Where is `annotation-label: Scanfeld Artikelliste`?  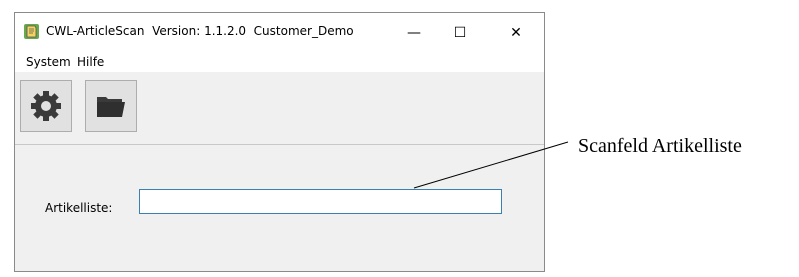 annotation-label: Scanfeld Artikelliste is located at coordinates (660, 146).